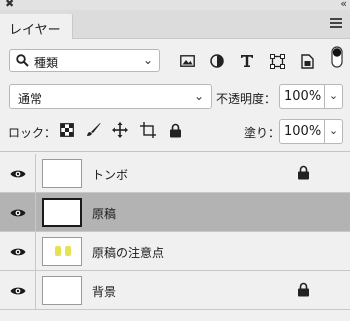 The image size is (350, 321). What do you see at coordinates (46, 63) in the screenshot?
I see `kind-filter-label: 種類` at bounding box center [46, 63].